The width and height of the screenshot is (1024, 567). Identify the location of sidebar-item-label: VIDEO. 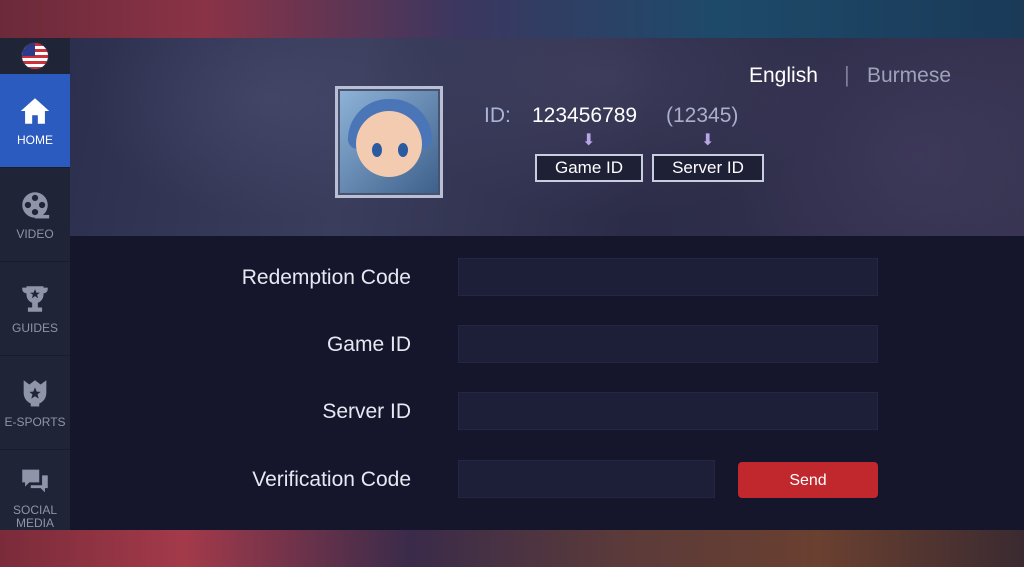
(35, 234).